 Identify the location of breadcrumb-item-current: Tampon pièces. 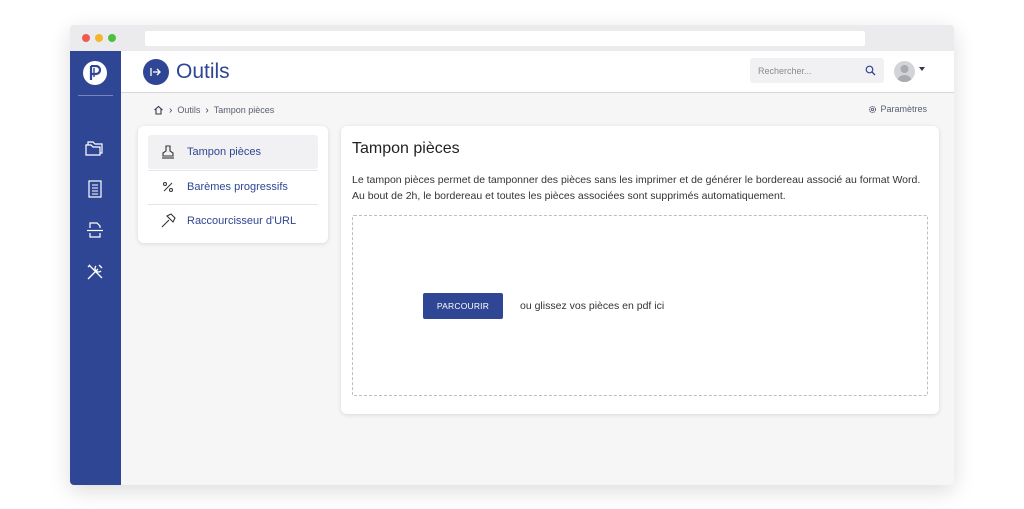
(244, 110).